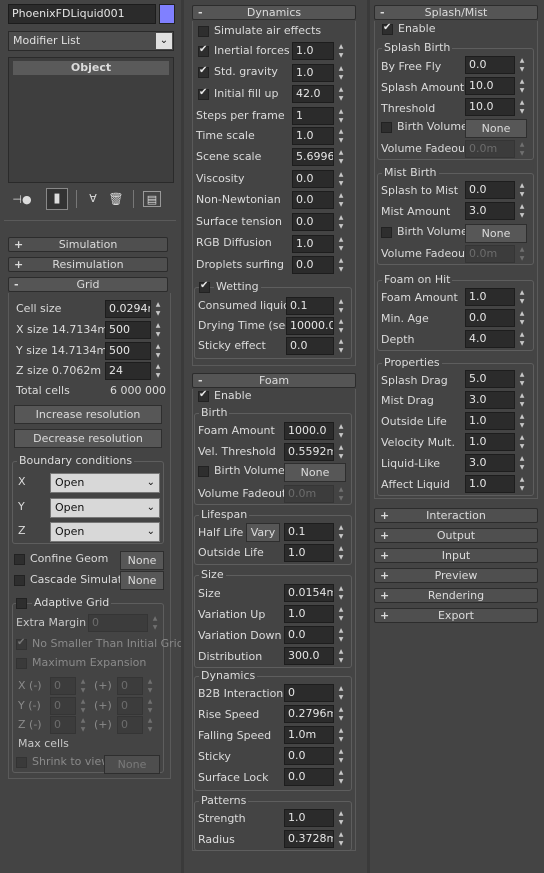  What do you see at coordinates (309, 452) in the screenshot?
I see `vel-threshold-input: 0.5592m` at bounding box center [309, 452].